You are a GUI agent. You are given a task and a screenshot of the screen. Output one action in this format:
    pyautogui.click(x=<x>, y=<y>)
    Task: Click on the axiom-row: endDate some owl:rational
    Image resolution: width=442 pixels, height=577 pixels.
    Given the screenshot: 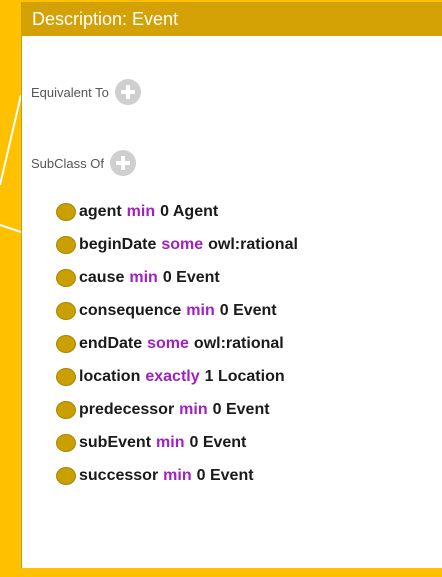 What is the action you would take?
    pyautogui.click(x=177, y=343)
    